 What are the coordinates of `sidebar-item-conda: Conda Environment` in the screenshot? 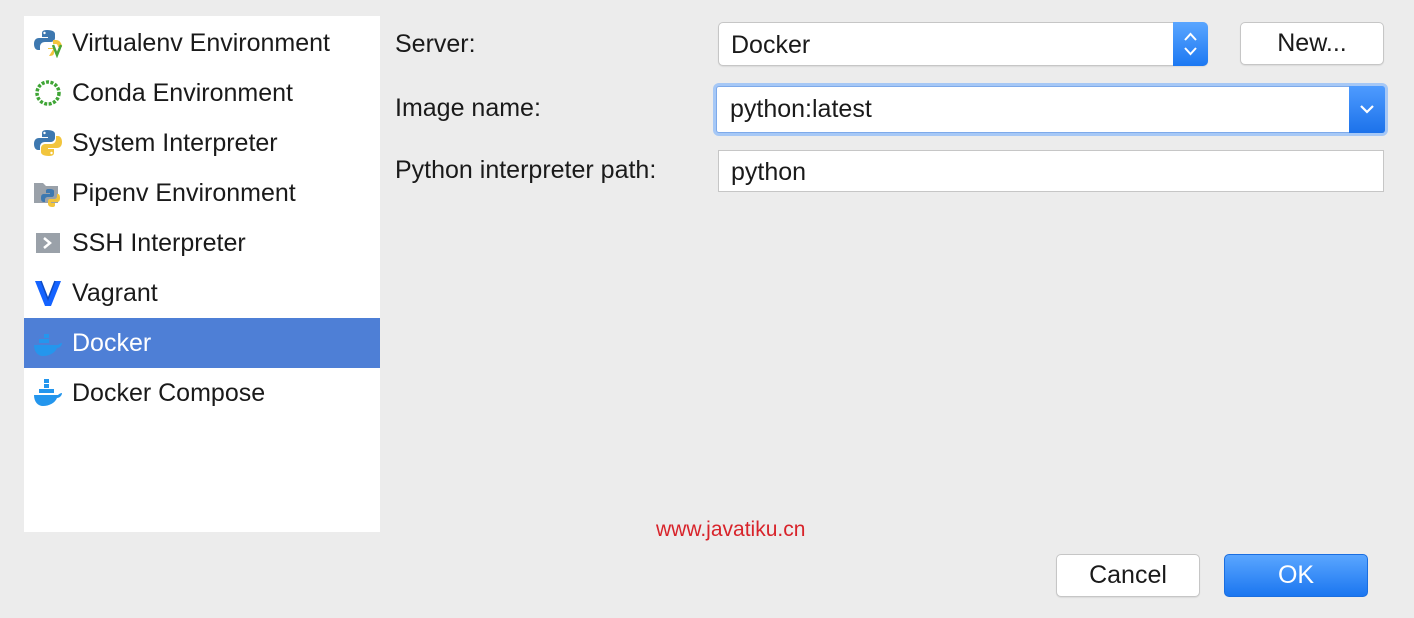 It's located at (202, 93).